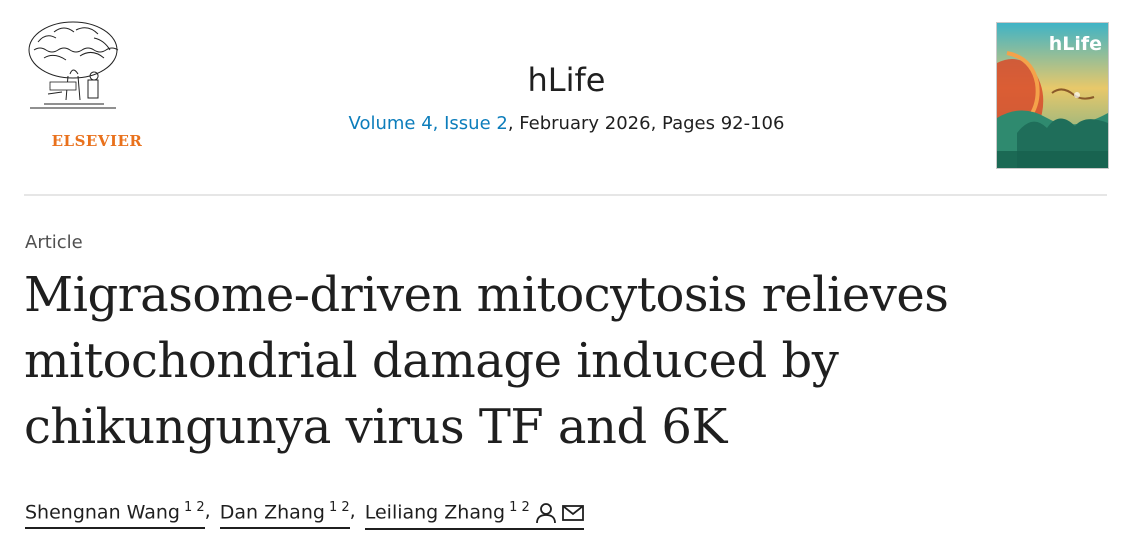  I want to click on author-link: Shengnan Wang 1 2, so click(115, 515).